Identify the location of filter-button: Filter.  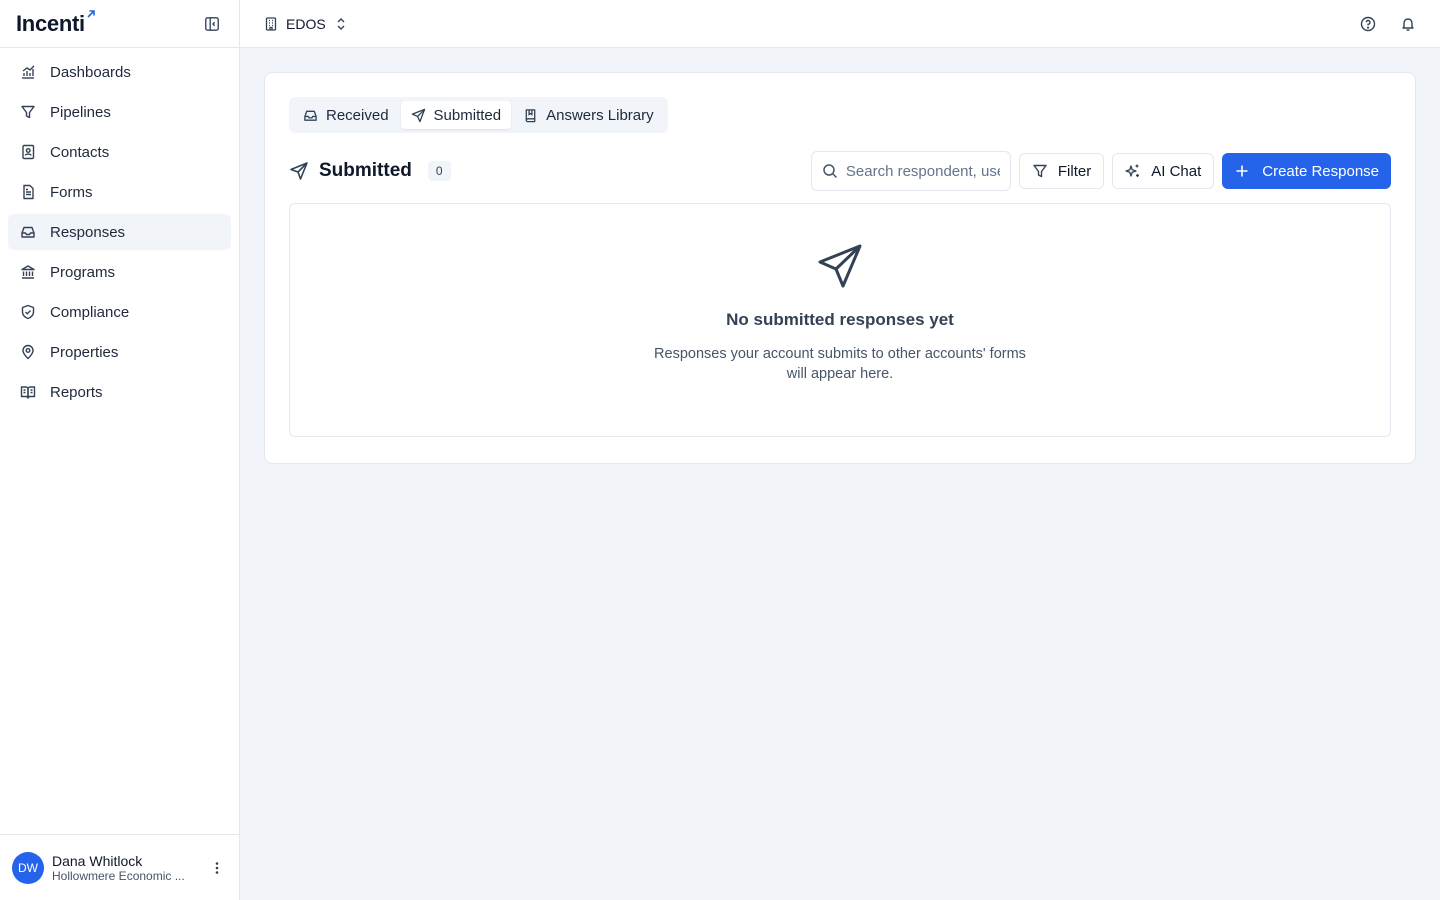
(1061, 171).